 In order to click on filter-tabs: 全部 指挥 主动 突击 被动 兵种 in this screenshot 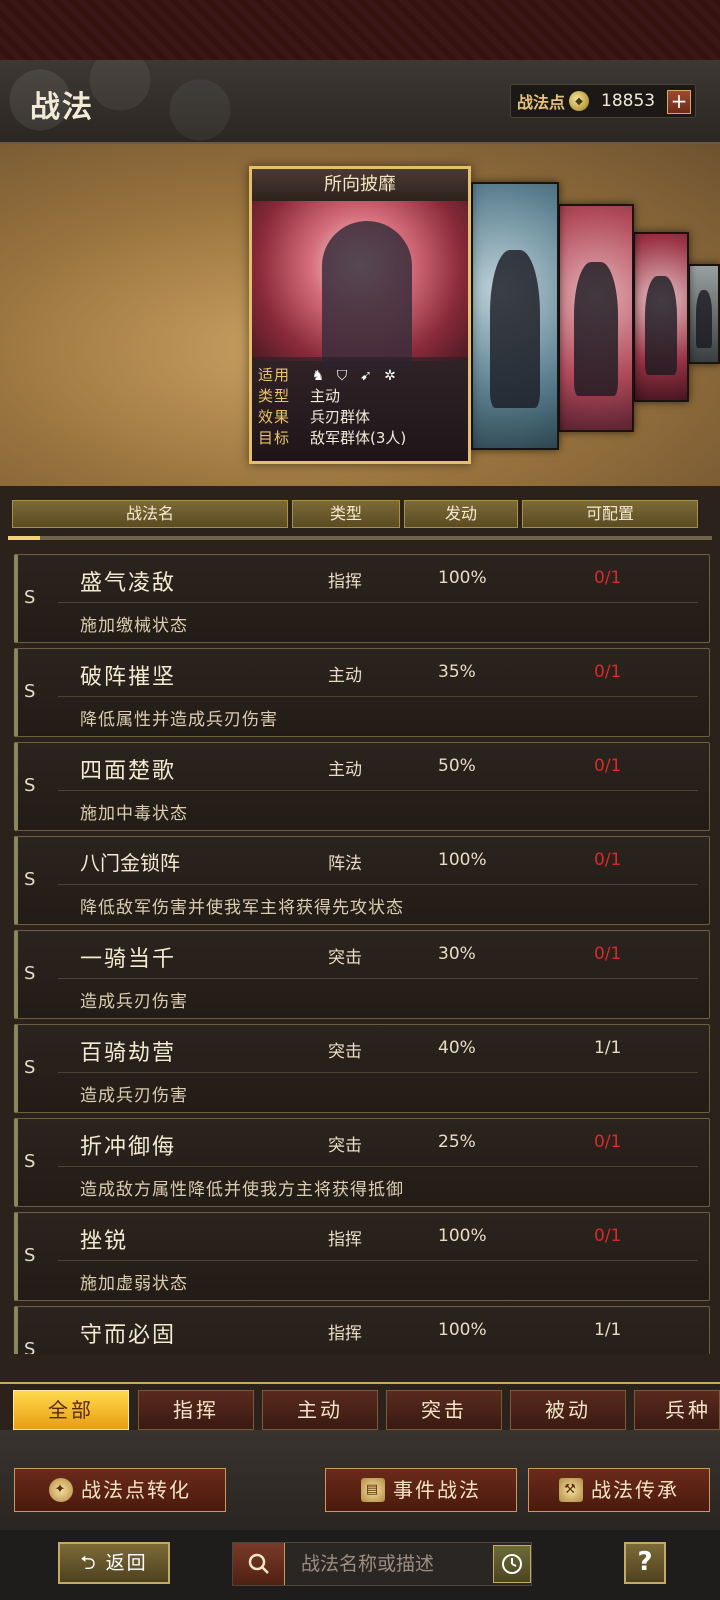, I will do `click(360, 1406)`.